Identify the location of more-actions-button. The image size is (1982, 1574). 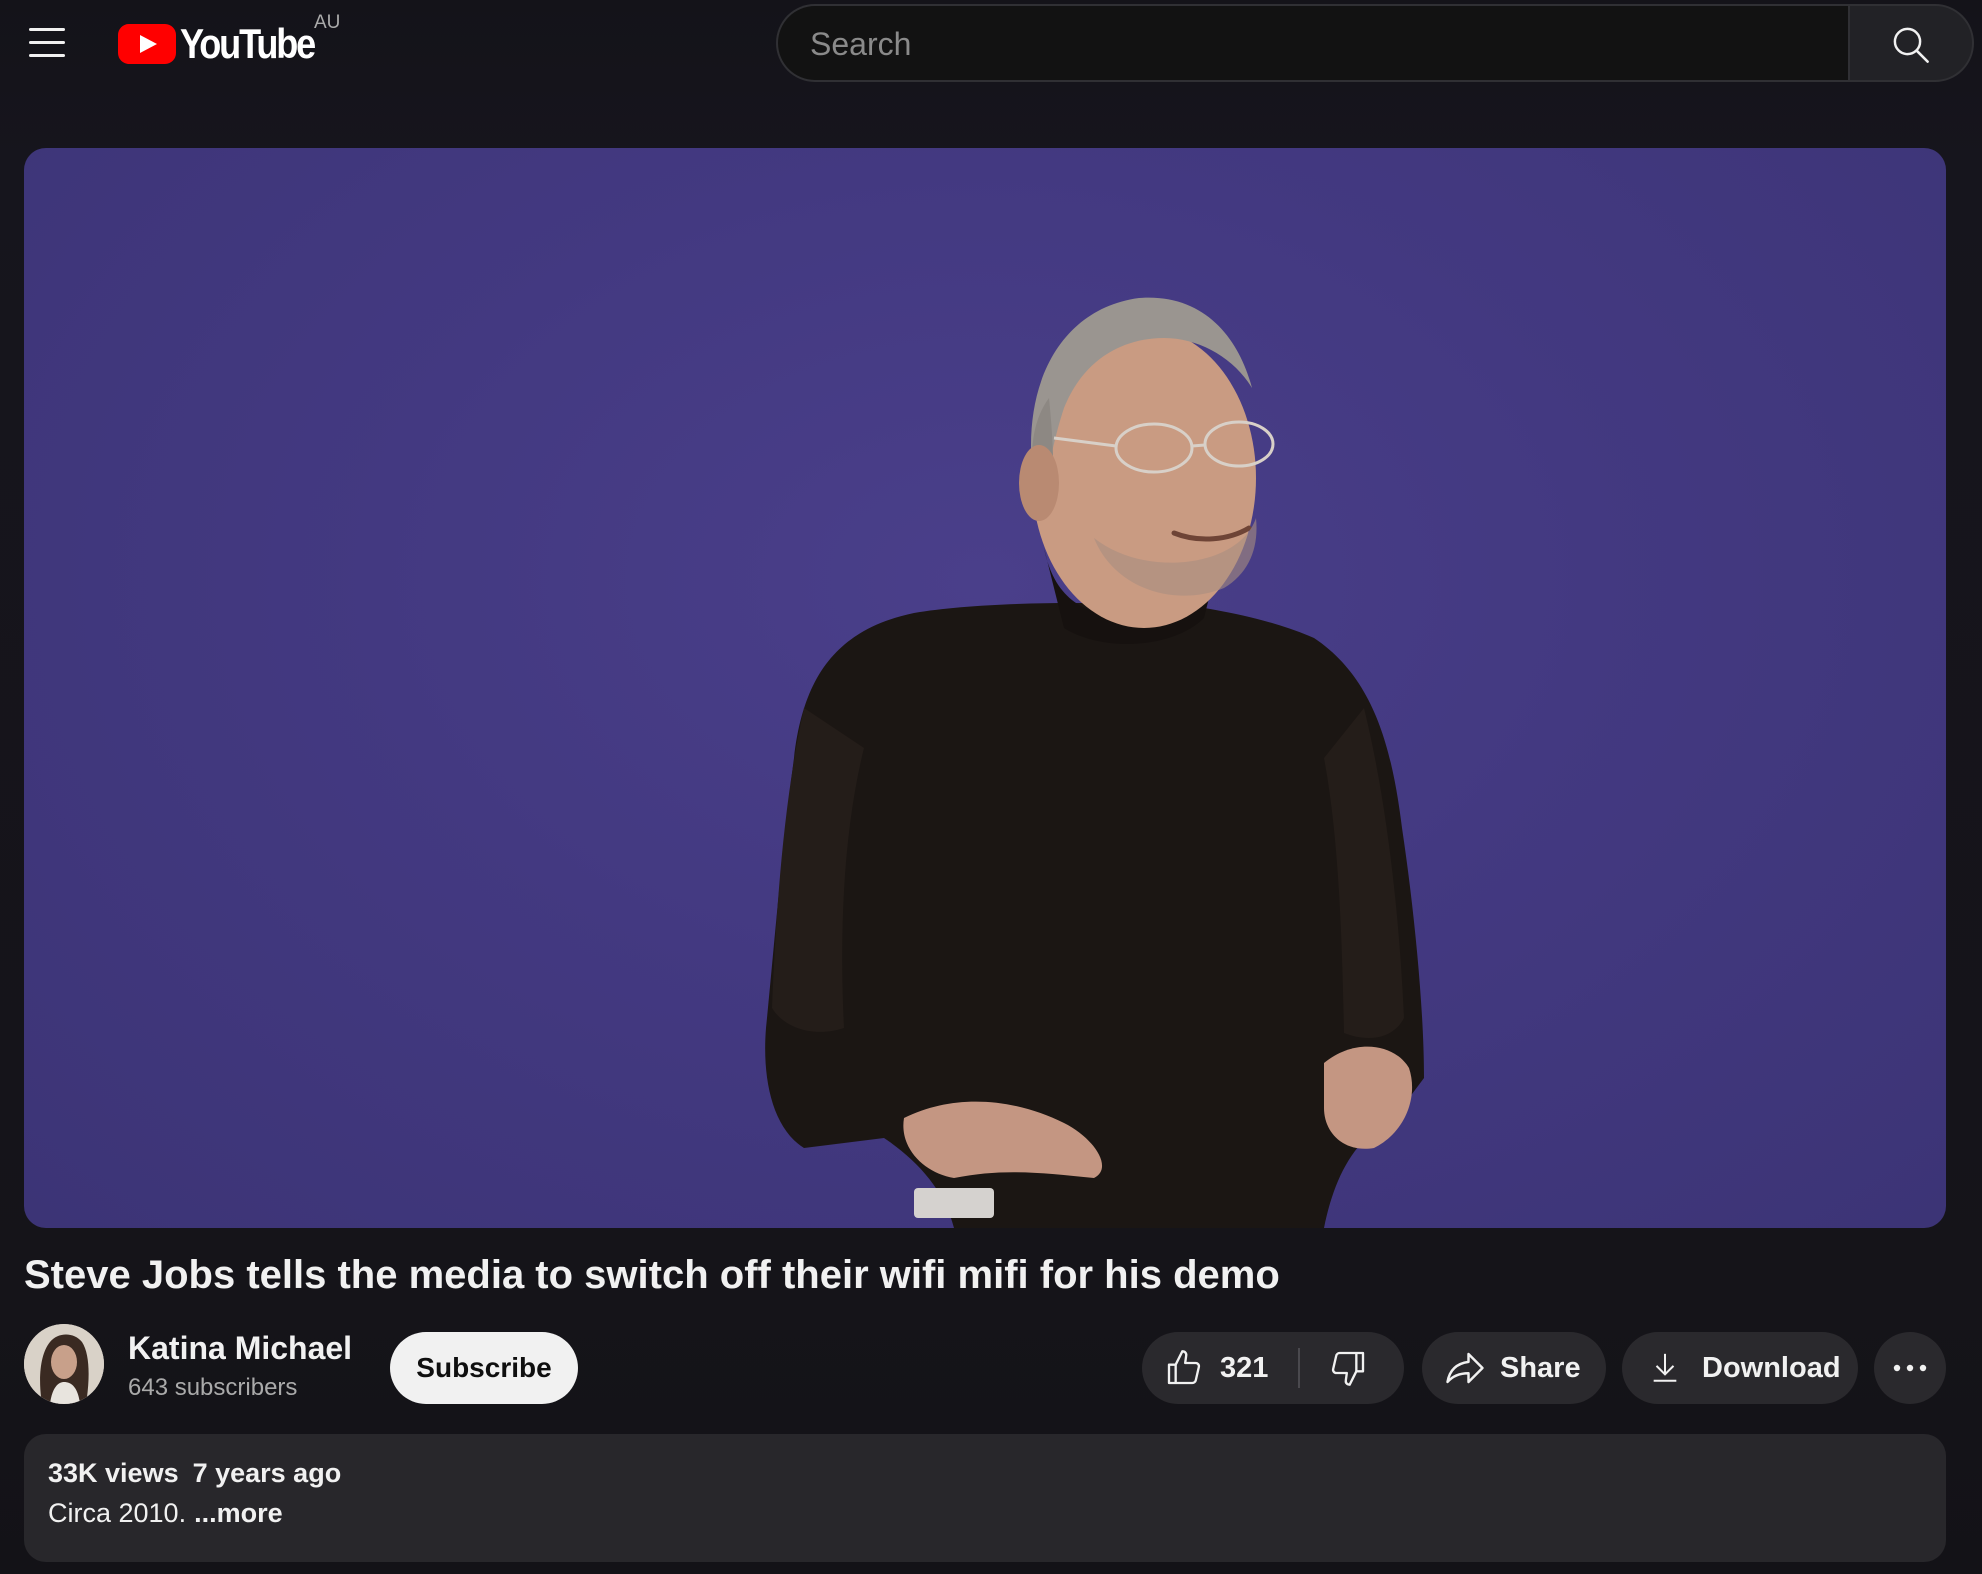
(1910, 1368).